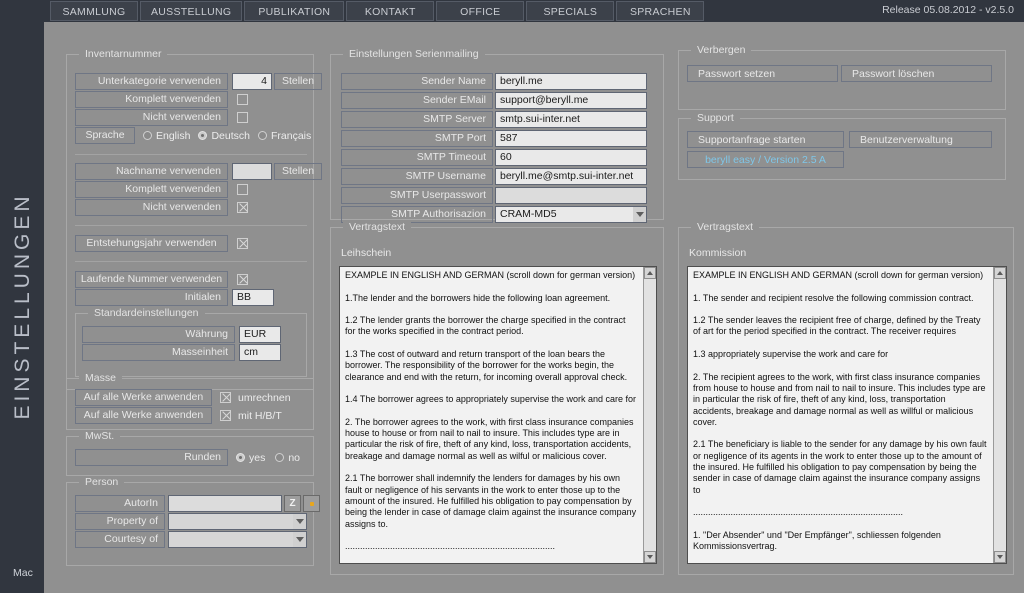  I want to click on radio-francais-label: Français, so click(291, 135).